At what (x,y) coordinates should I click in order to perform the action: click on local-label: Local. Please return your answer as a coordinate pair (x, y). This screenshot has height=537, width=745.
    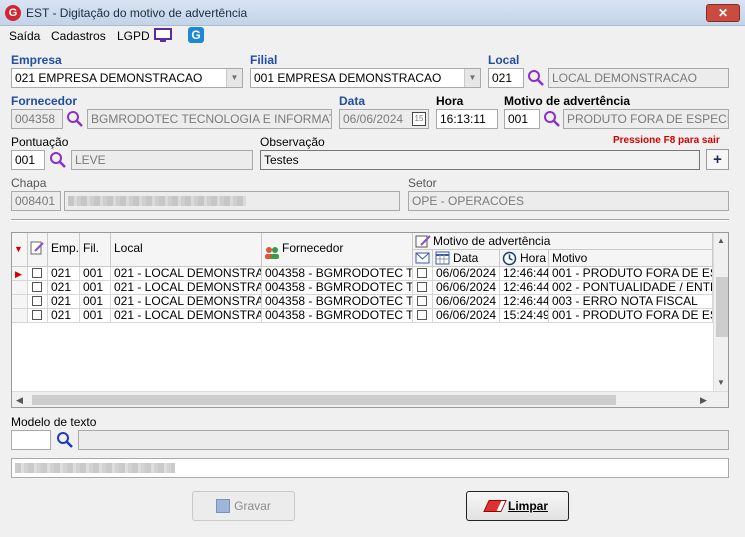
    Looking at the image, I should click on (504, 60).